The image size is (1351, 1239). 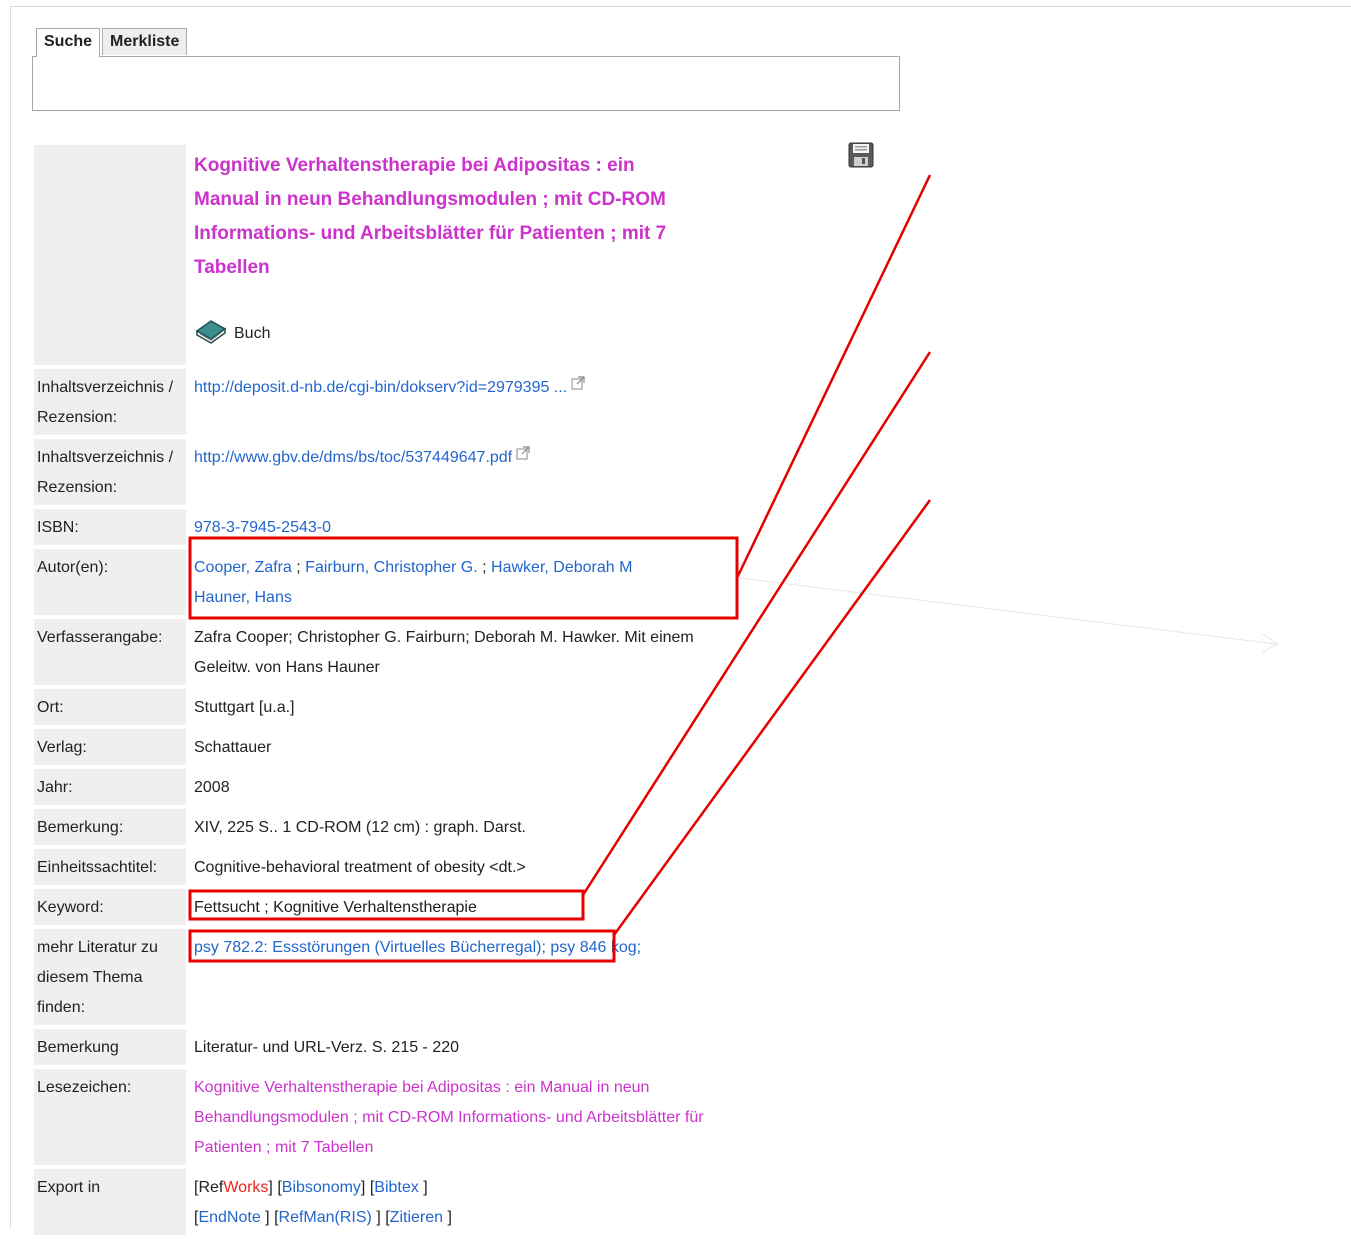 I want to click on toc2-label: Inhaltsverzeichnis / Rezension:, so click(x=110, y=472).